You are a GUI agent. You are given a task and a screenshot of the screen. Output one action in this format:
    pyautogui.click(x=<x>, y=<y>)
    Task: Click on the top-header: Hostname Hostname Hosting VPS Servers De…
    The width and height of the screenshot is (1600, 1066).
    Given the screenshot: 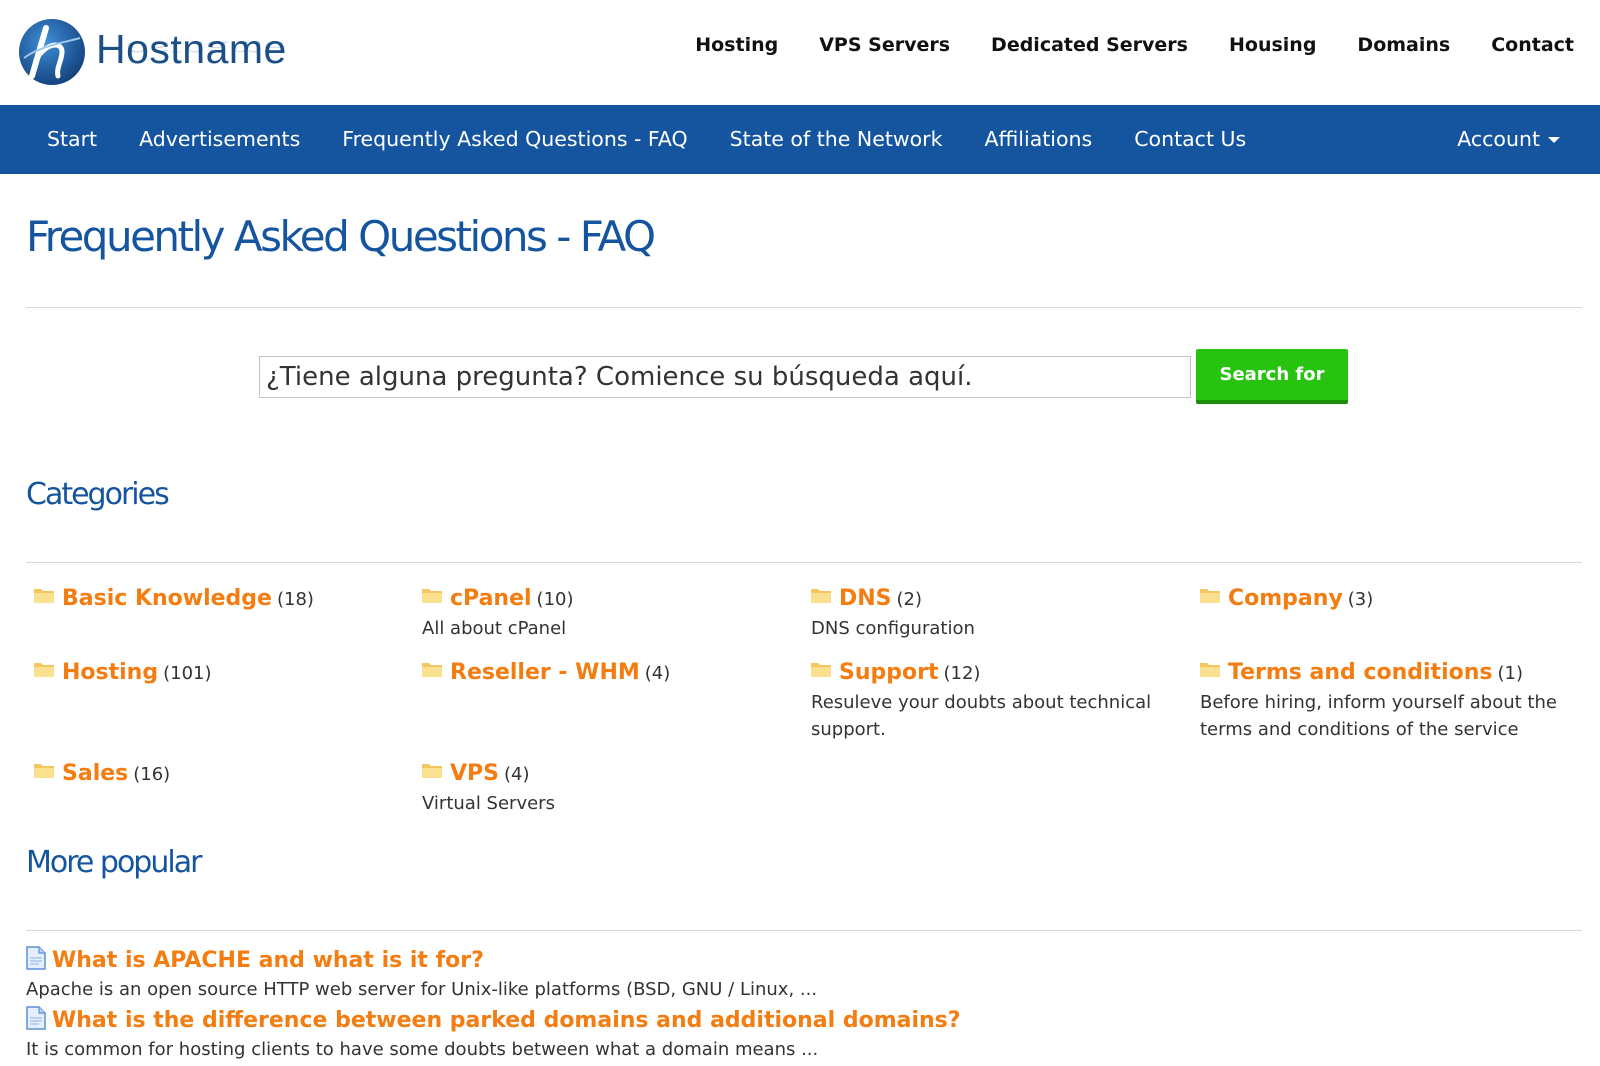 What is the action you would take?
    pyautogui.click(x=800, y=52)
    